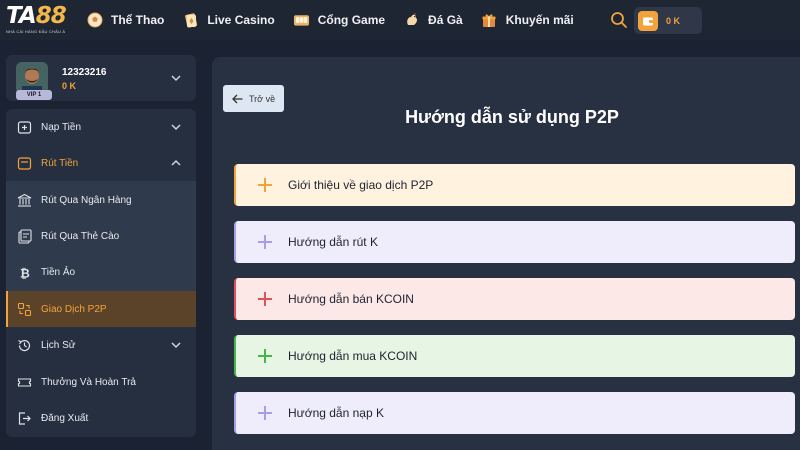 The width and height of the screenshot is (800, 450). What do you see at coordinates (24, 309) in the screenshot?
I see `p2p-exchange-icon` at bounding box center [24, 309].